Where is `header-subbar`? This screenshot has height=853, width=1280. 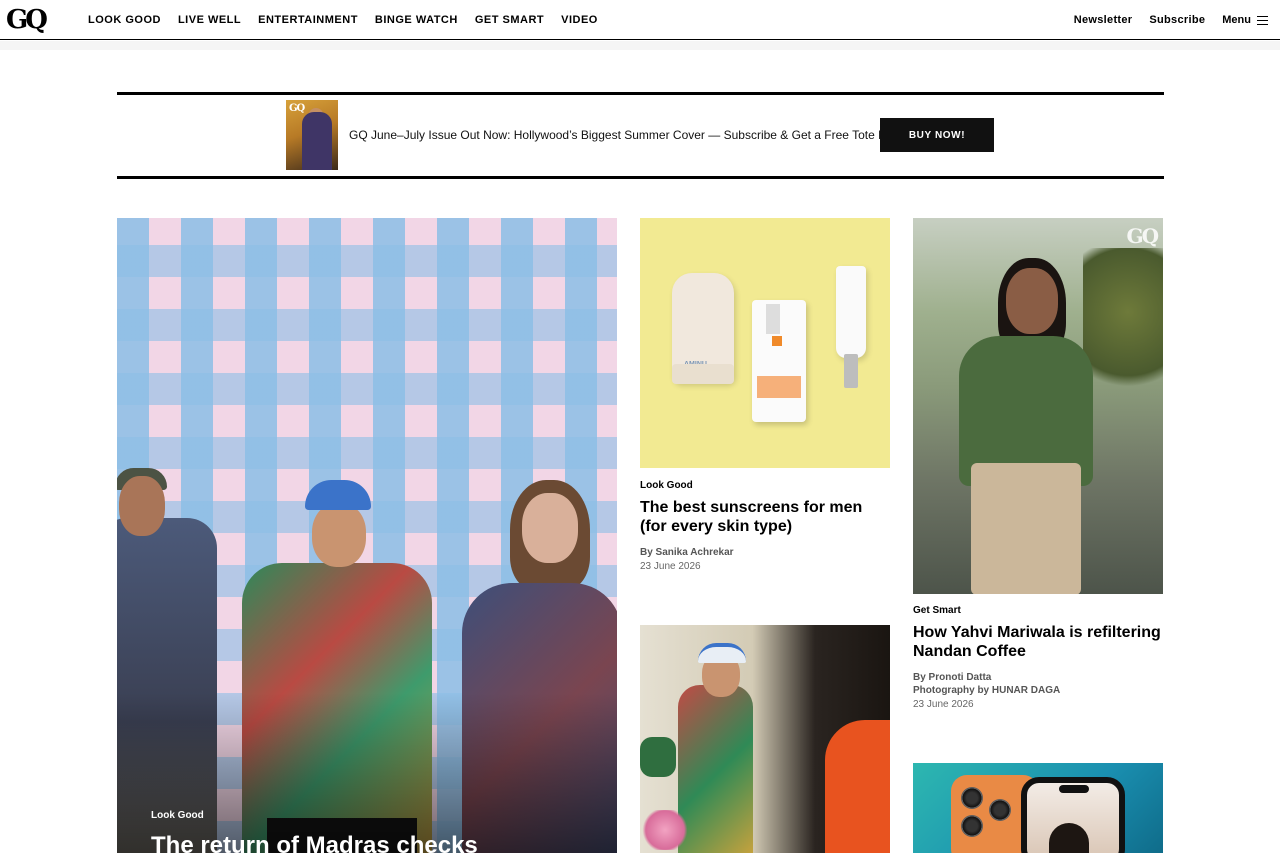
header-subbar is located at coordinates (640, 45).